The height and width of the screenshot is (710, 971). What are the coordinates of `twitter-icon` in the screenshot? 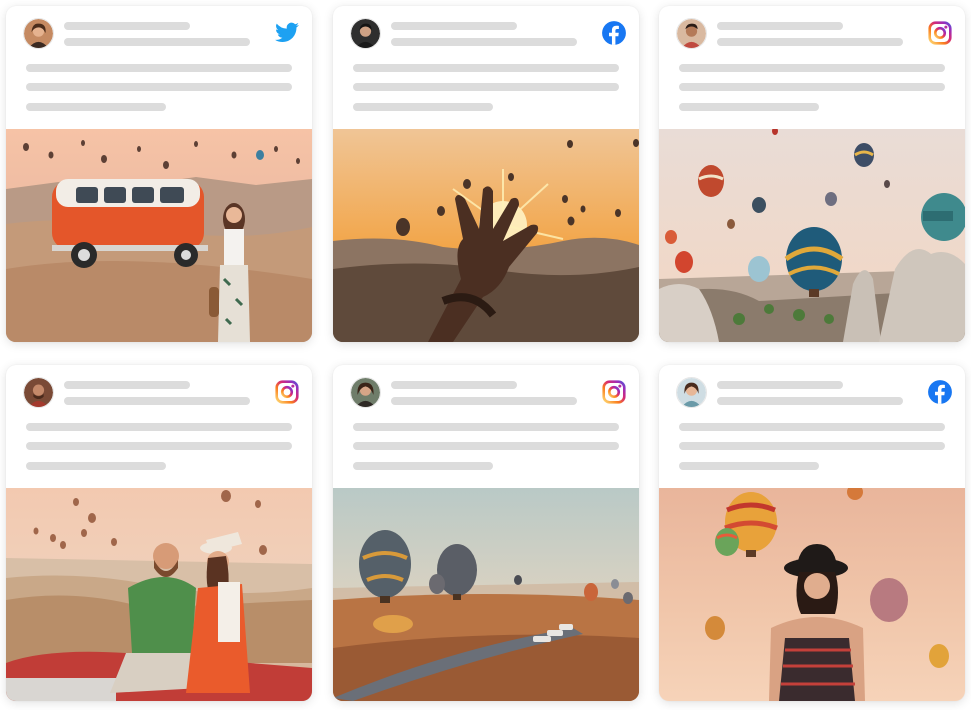 It's located at (287, 33).